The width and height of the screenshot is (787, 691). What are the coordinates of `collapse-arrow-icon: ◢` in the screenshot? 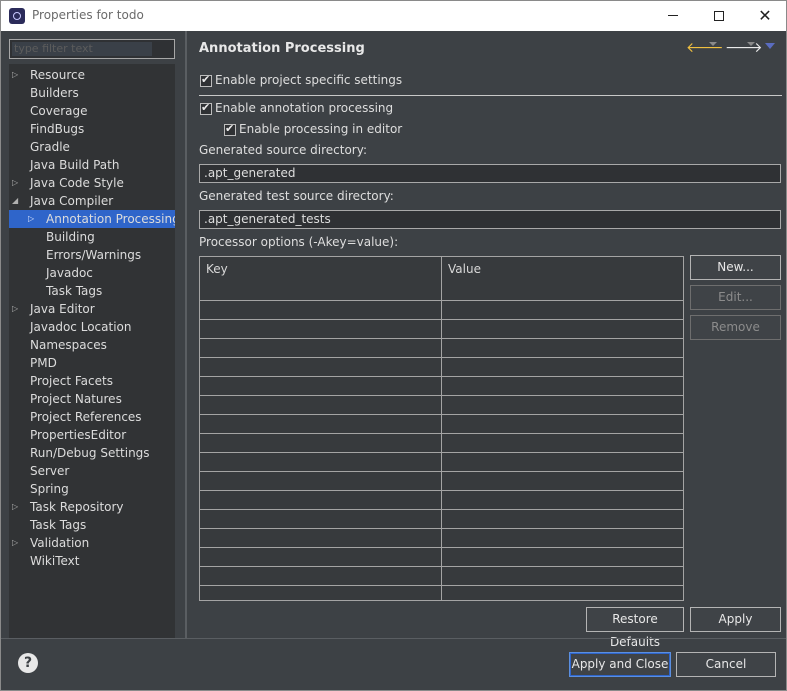 It's located at (17, 201).